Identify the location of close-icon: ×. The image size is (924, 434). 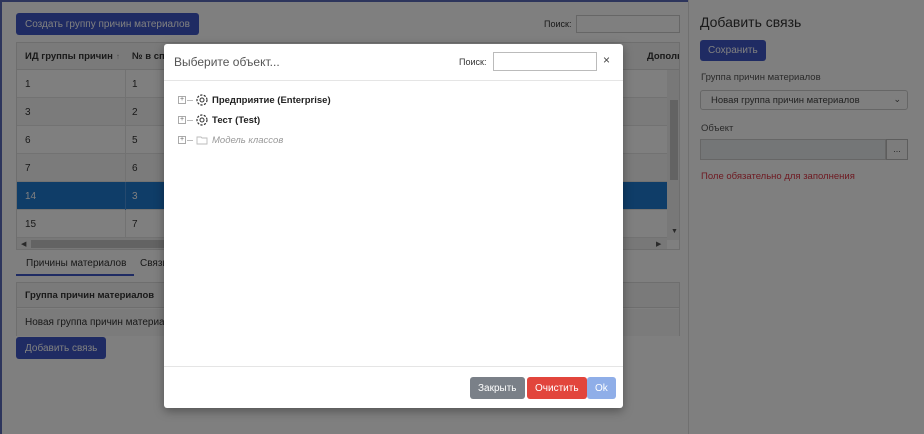
(606, 60).